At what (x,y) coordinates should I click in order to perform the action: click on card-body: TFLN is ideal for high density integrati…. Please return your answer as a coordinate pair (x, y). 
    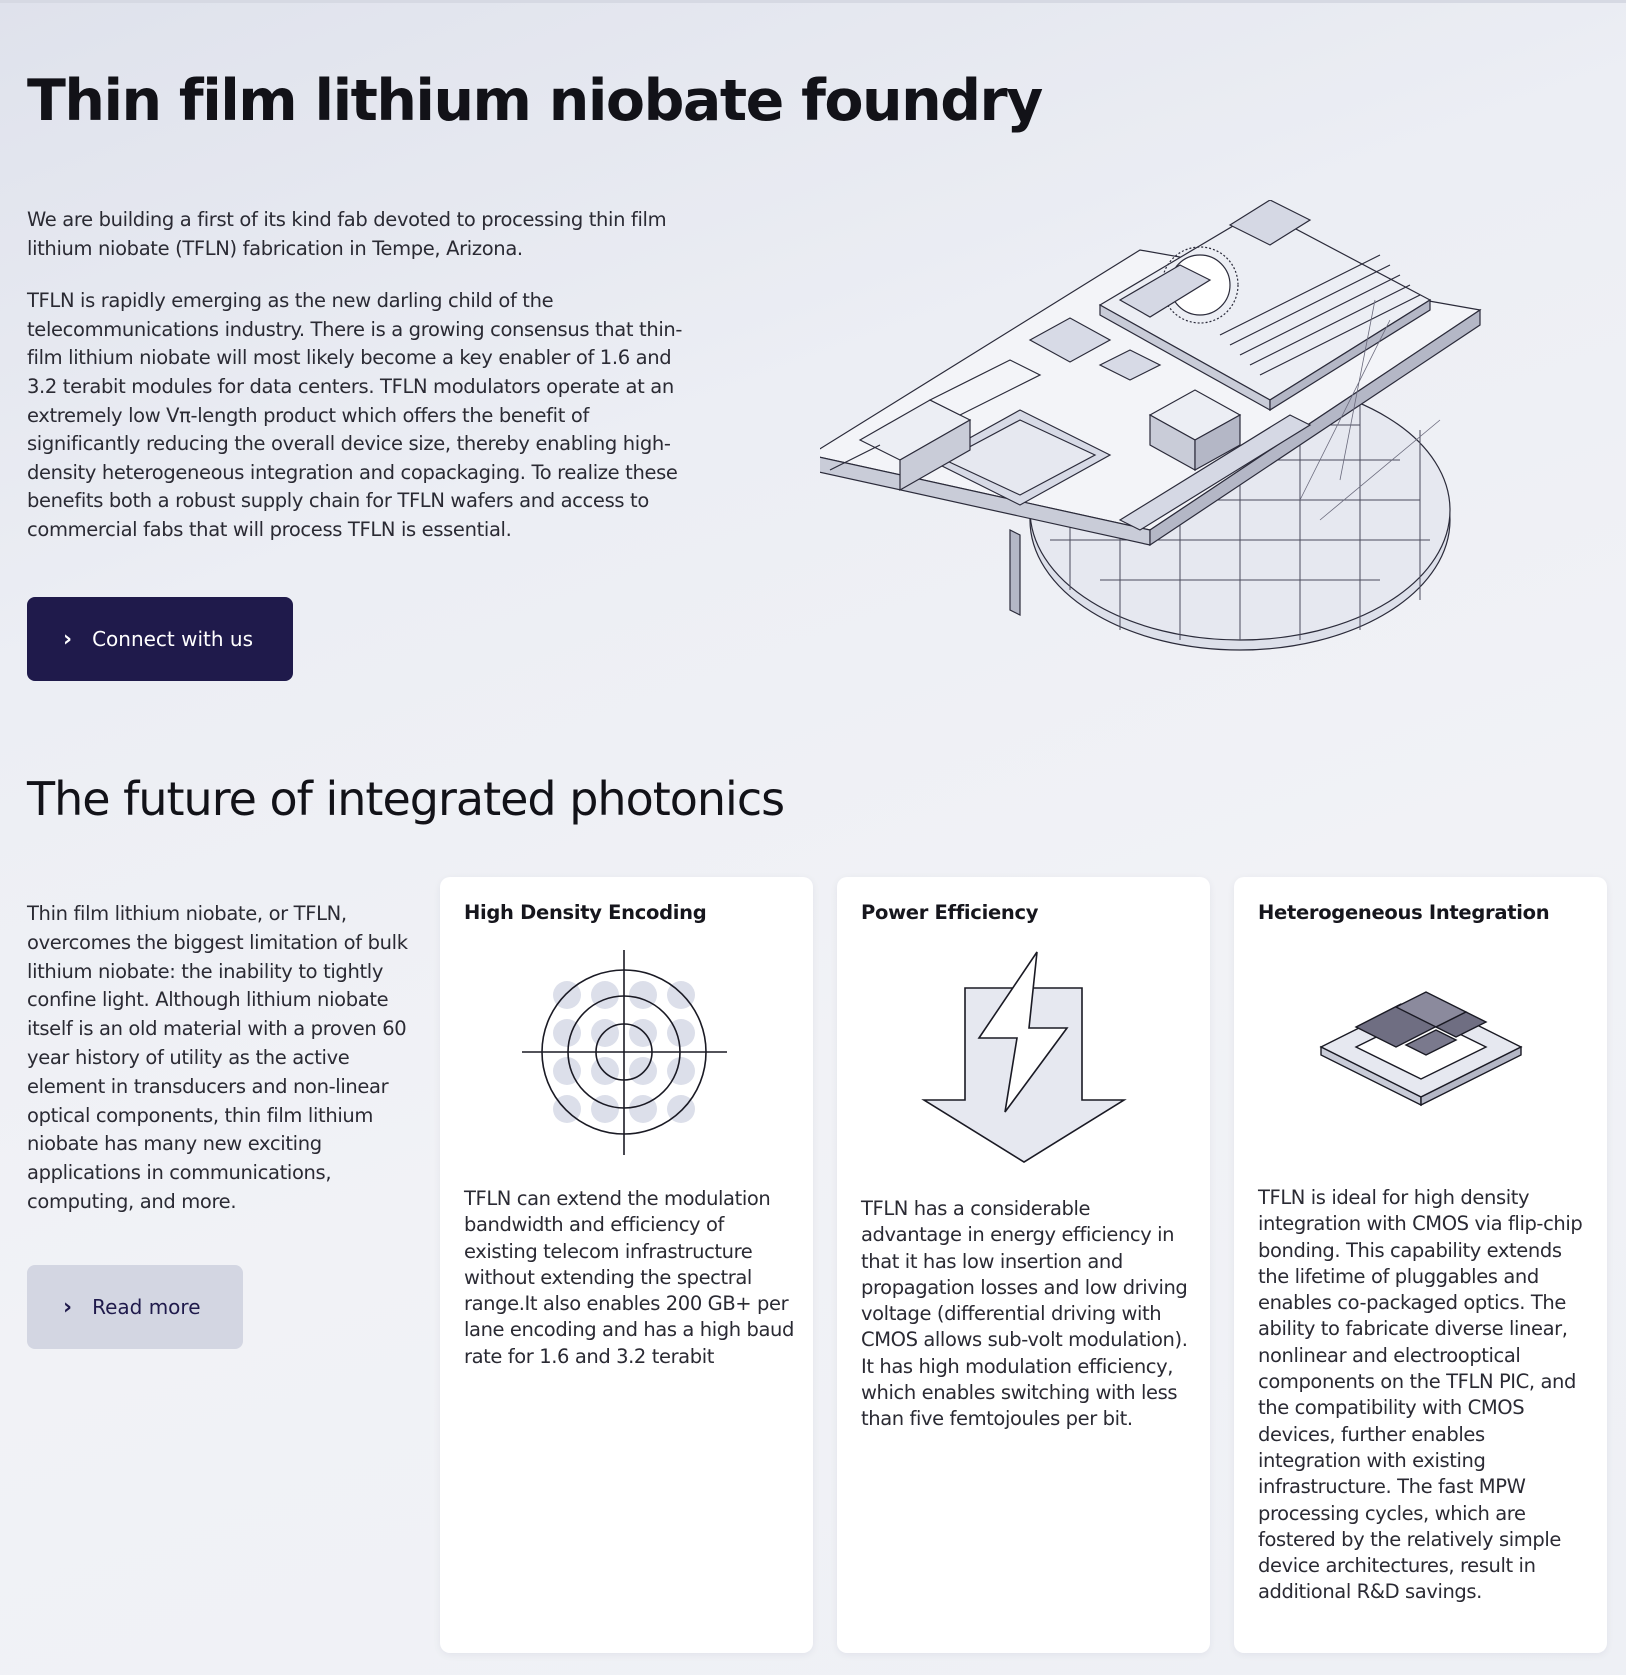
    Looking at the image, I should click on (1420, 1395).